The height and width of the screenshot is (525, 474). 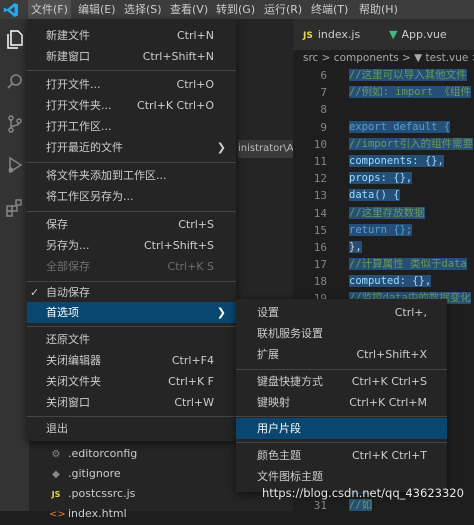 What do you see at coordinates (320, 144) in the screenshot?
I see `line-number: 10` at bounding box center [320, 144].